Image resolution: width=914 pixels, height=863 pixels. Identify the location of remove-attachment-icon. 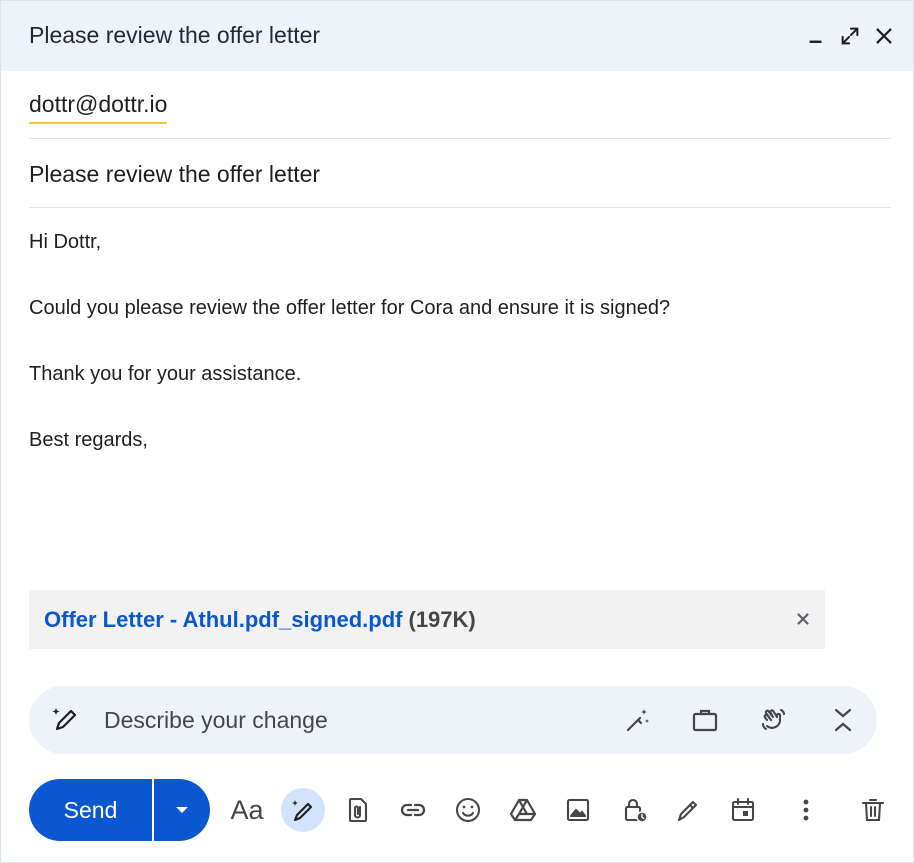
(803, 619).